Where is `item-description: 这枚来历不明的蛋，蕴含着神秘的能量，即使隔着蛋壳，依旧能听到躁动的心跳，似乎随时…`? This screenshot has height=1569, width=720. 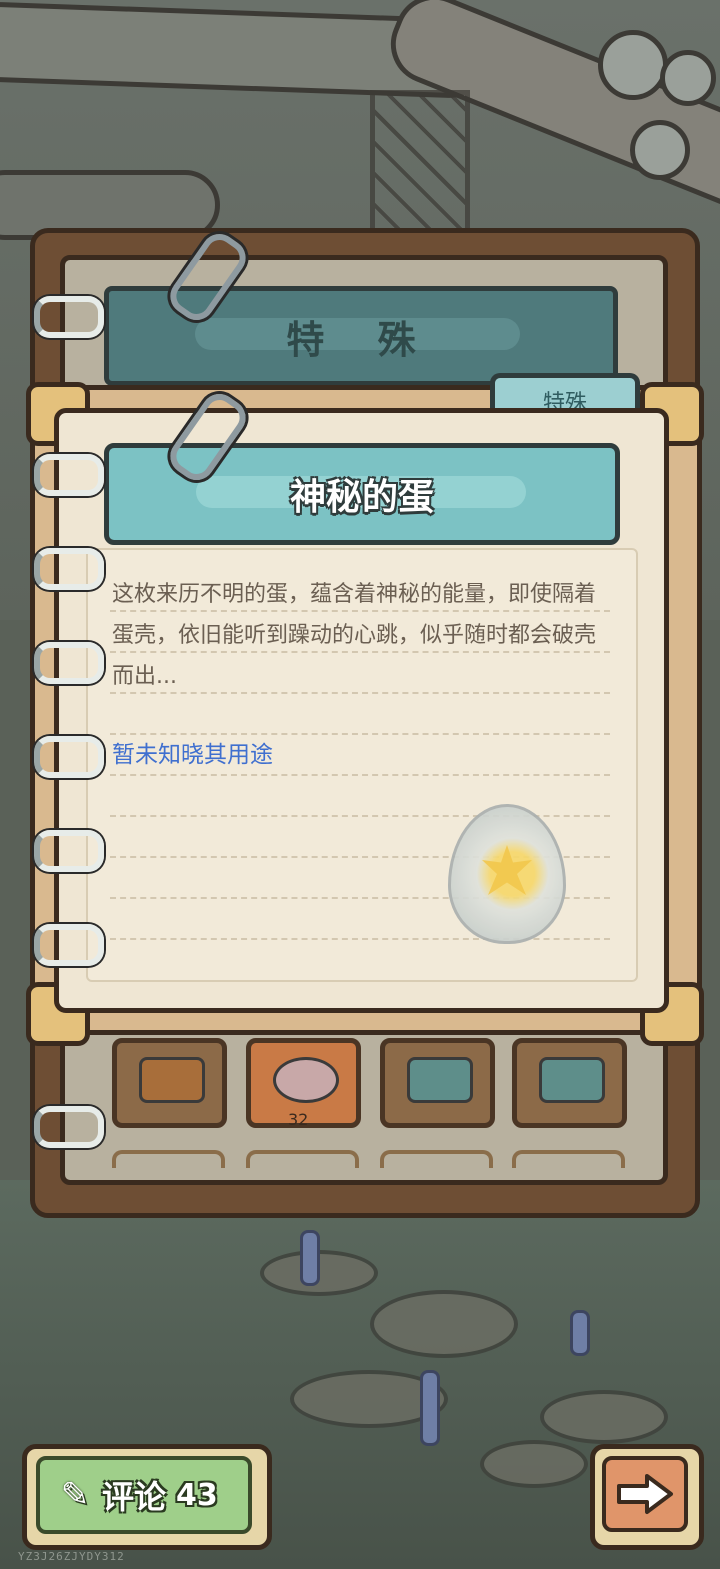
item-description: 这枚来历不明的蛋，蕴含着神秘的能量，即使隔着蛋壳，依旧能听到躁动的心跳，似乎随时… is located at coordinates (354, 635).